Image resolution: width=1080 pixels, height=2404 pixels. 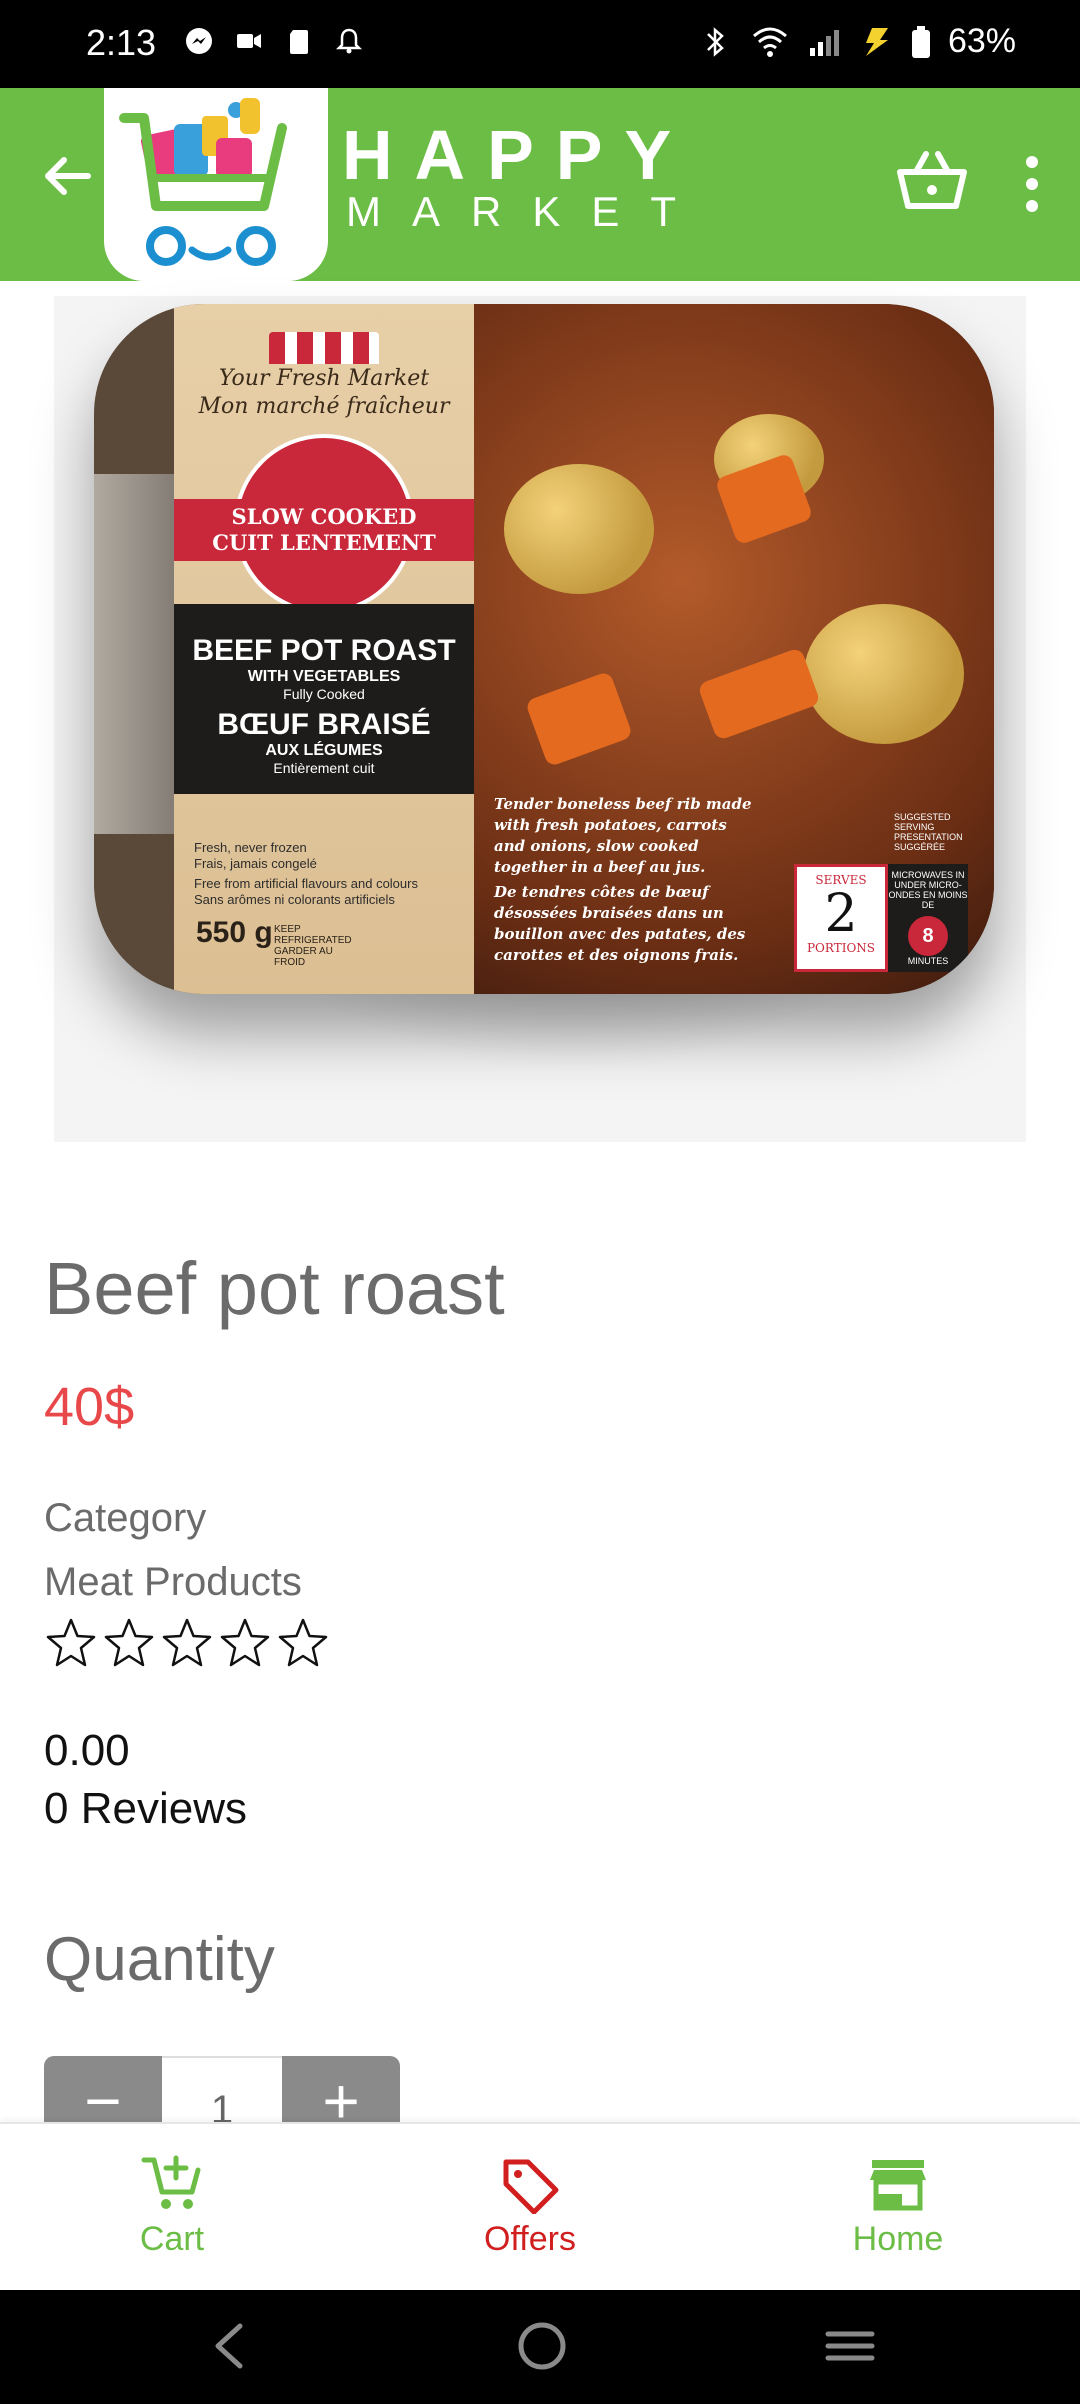 What do you see at coordinates (66, 176) in the screenshot?
I see `back-arrow-icon` at bounding box center [66, 176].